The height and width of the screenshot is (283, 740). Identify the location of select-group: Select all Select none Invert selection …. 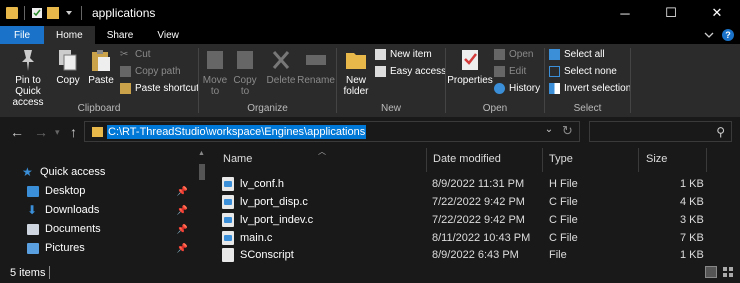
(588, 80).